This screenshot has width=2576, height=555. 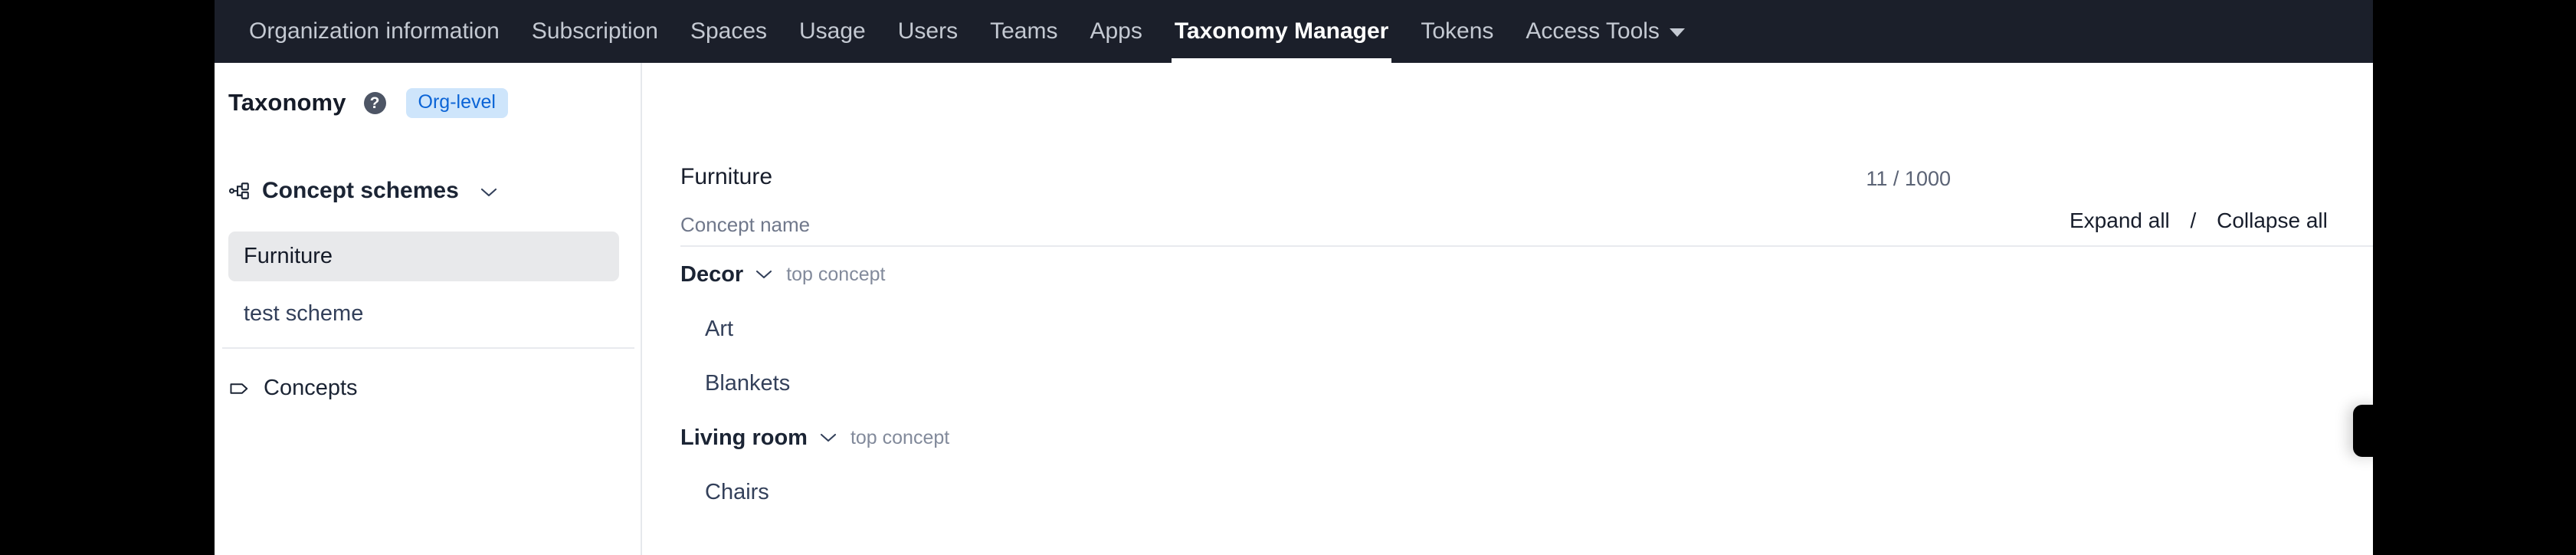 I want to click on tree-row: Art, so click(x=1526, y=329).